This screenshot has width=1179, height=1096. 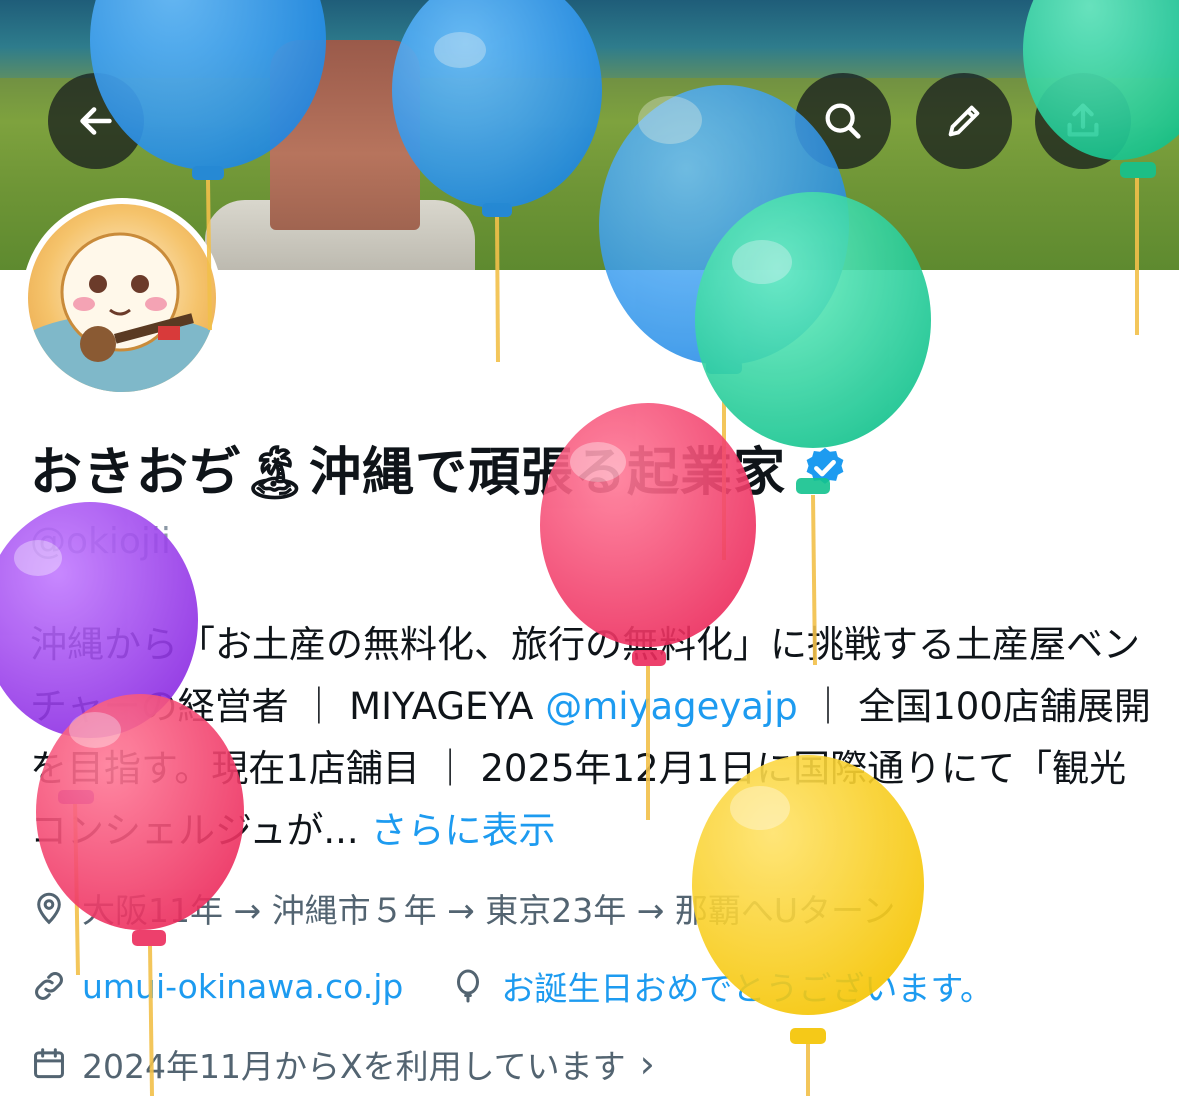 What do you see at coordinates (489, 910) in the screenshot?
I see `location-text: 大阪11年 → 沖縄市５年 → 東京23年 → 那覇へUターン` at bounding box center [489, 910].